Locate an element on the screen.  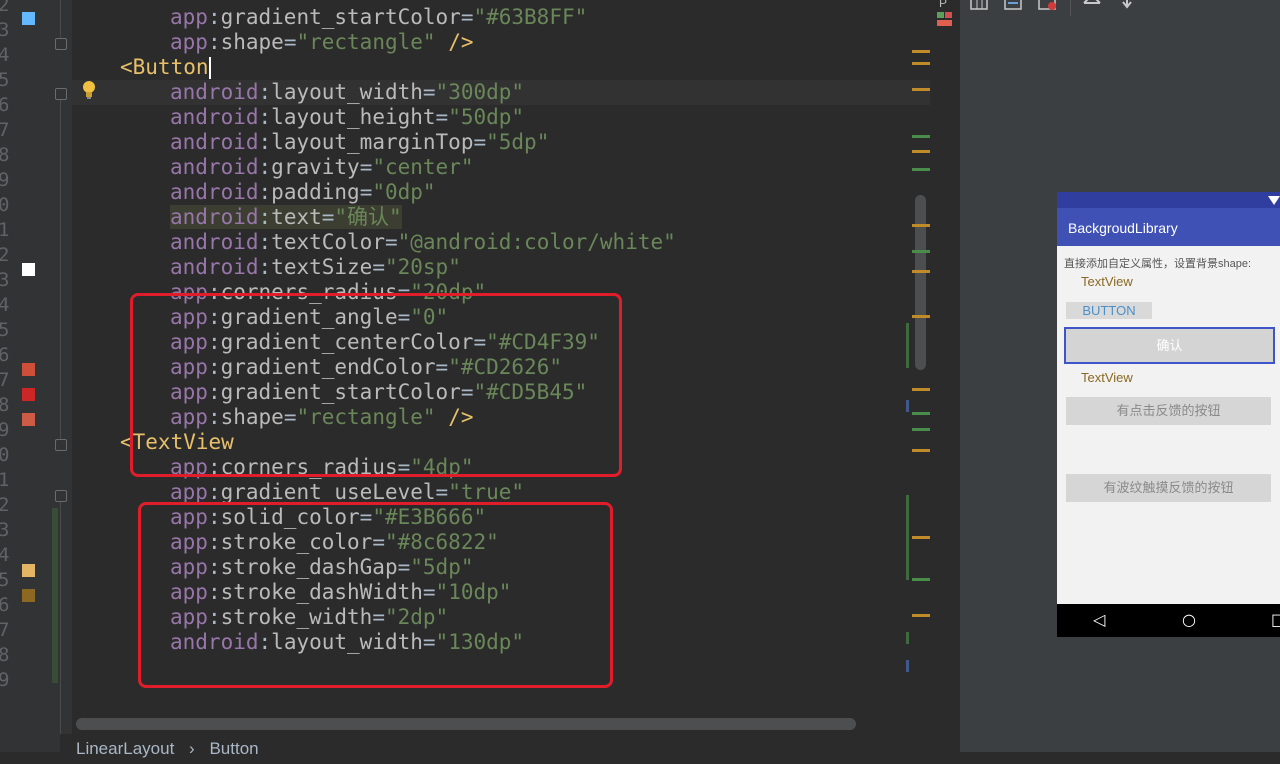
line-number: 9 is located at coordinates (5, 180).